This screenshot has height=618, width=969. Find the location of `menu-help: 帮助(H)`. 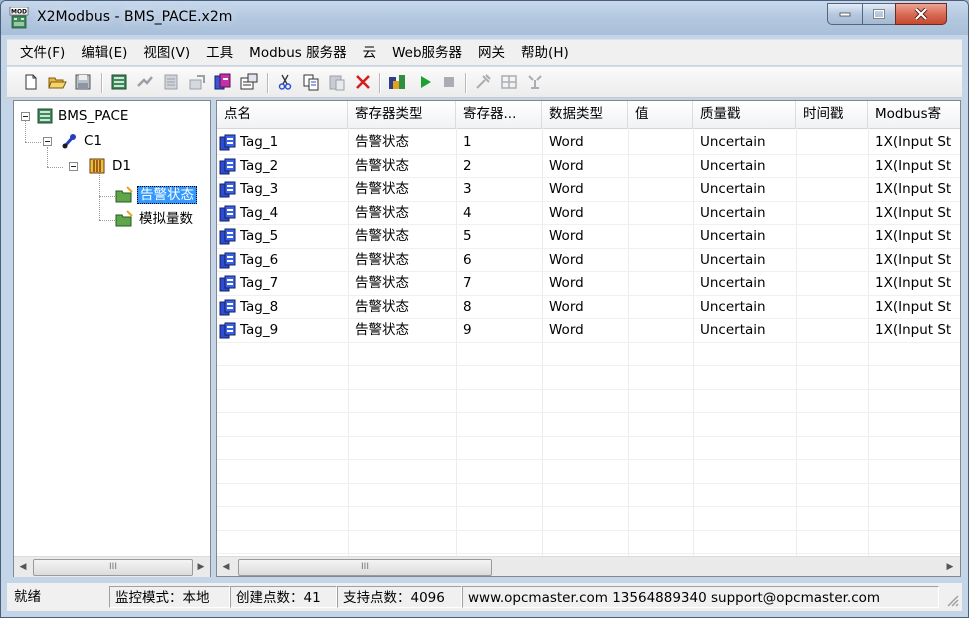

menu-help: 帮助(H) is located at coordinates (546, 53).